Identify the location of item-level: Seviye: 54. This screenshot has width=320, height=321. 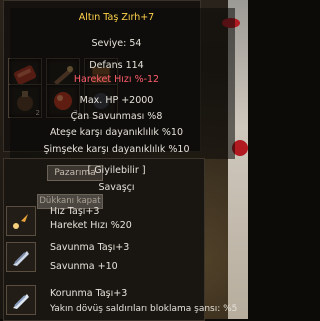
(116, 43).